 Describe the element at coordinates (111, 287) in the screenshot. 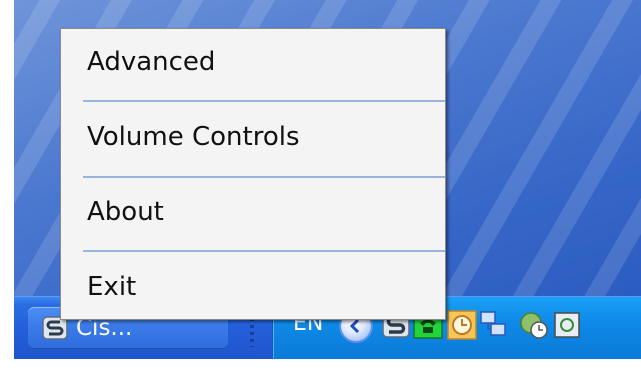

I see `menu-item-exit: Exit` at that location.